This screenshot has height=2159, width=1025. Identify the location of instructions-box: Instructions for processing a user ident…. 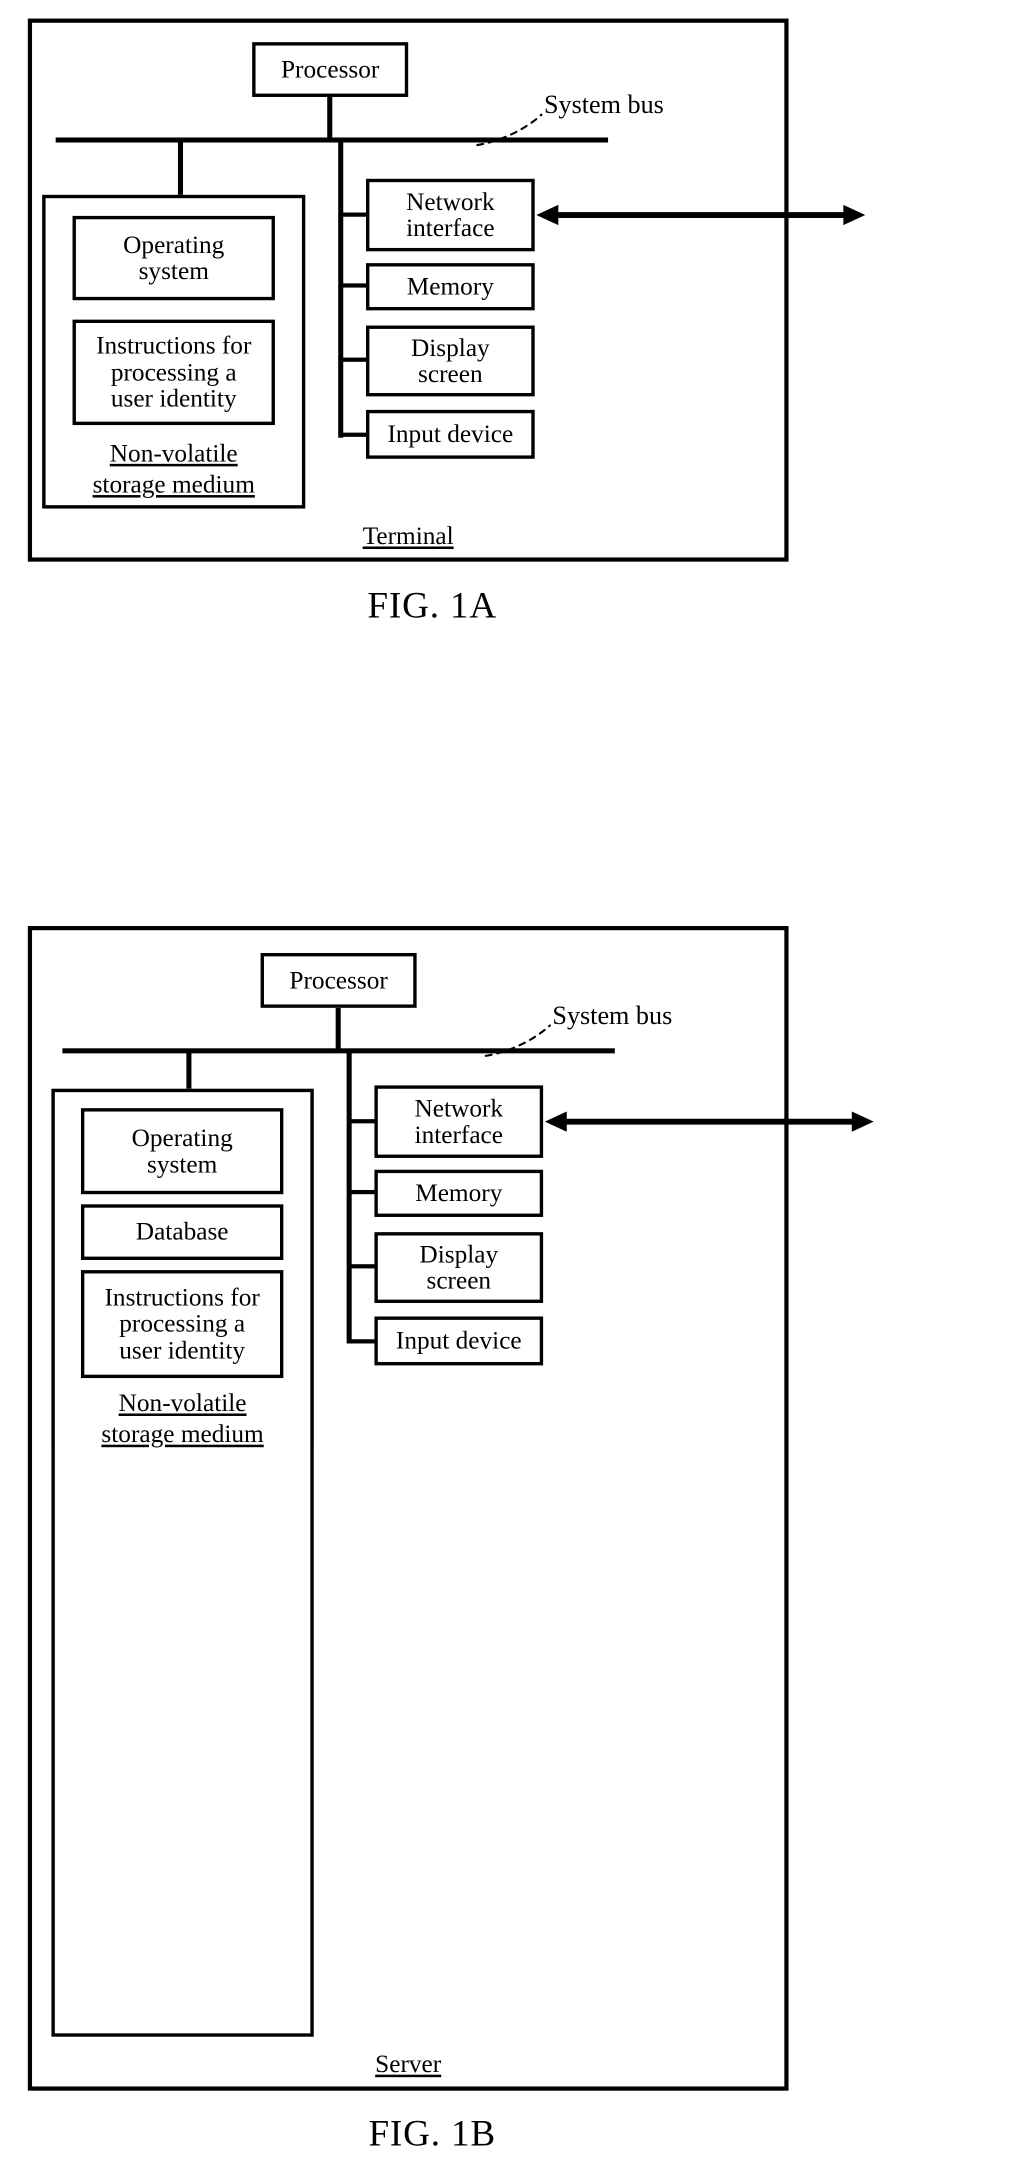
(173, 372).